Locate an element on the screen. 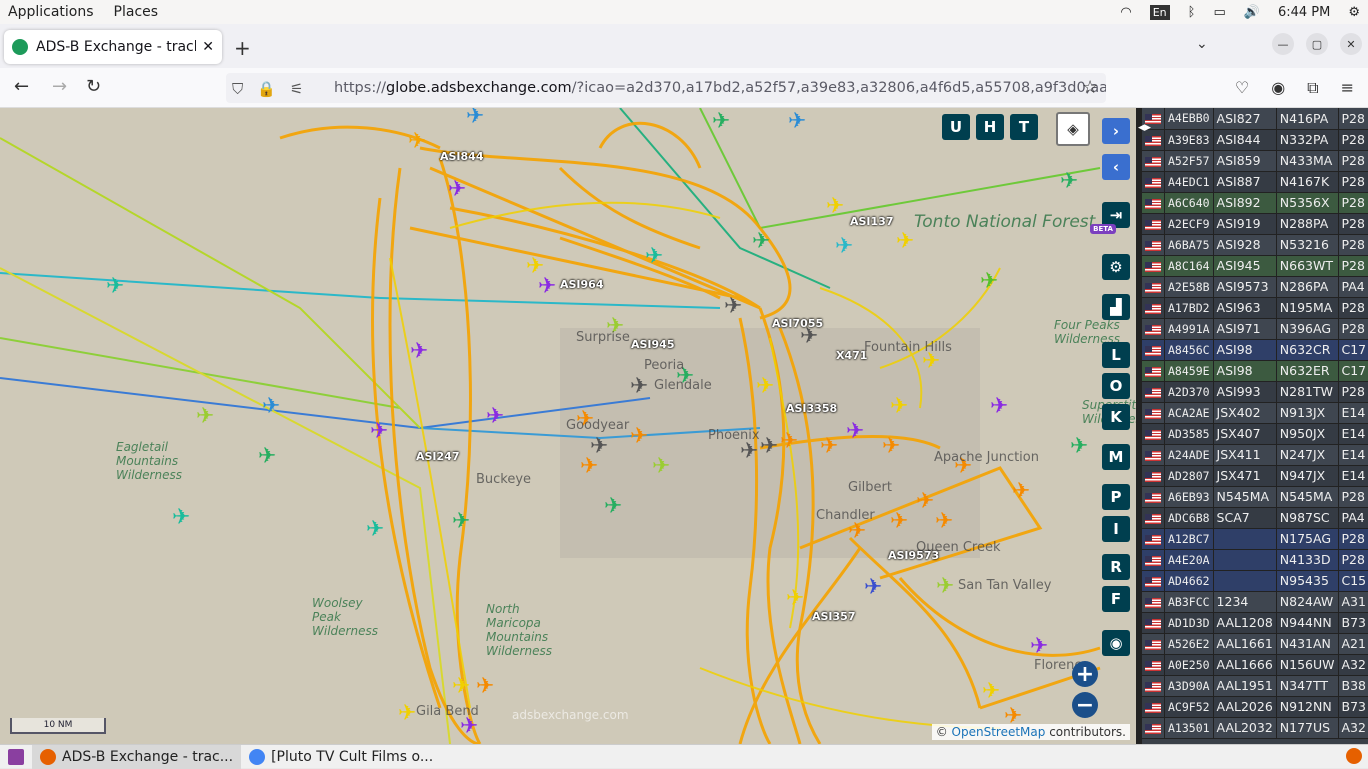 Image resolution: width=1368 pixels, height=769 pixels. back-icon: ← is located at coordinates (21, 86).